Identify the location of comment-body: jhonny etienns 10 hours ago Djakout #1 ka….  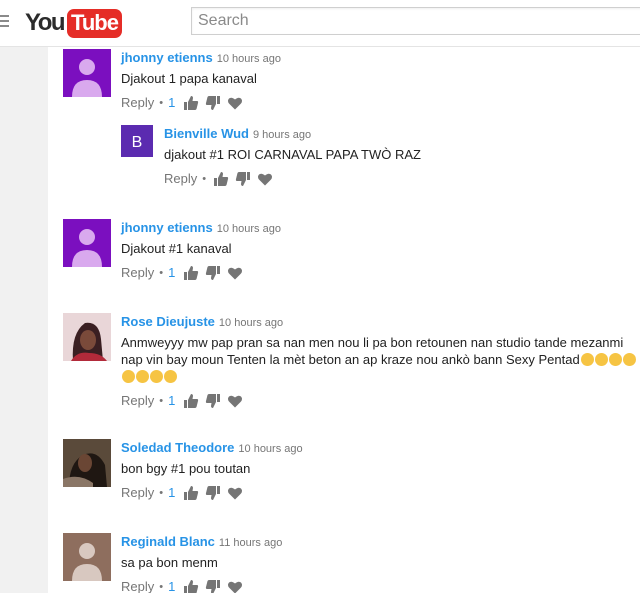
(380, 251).